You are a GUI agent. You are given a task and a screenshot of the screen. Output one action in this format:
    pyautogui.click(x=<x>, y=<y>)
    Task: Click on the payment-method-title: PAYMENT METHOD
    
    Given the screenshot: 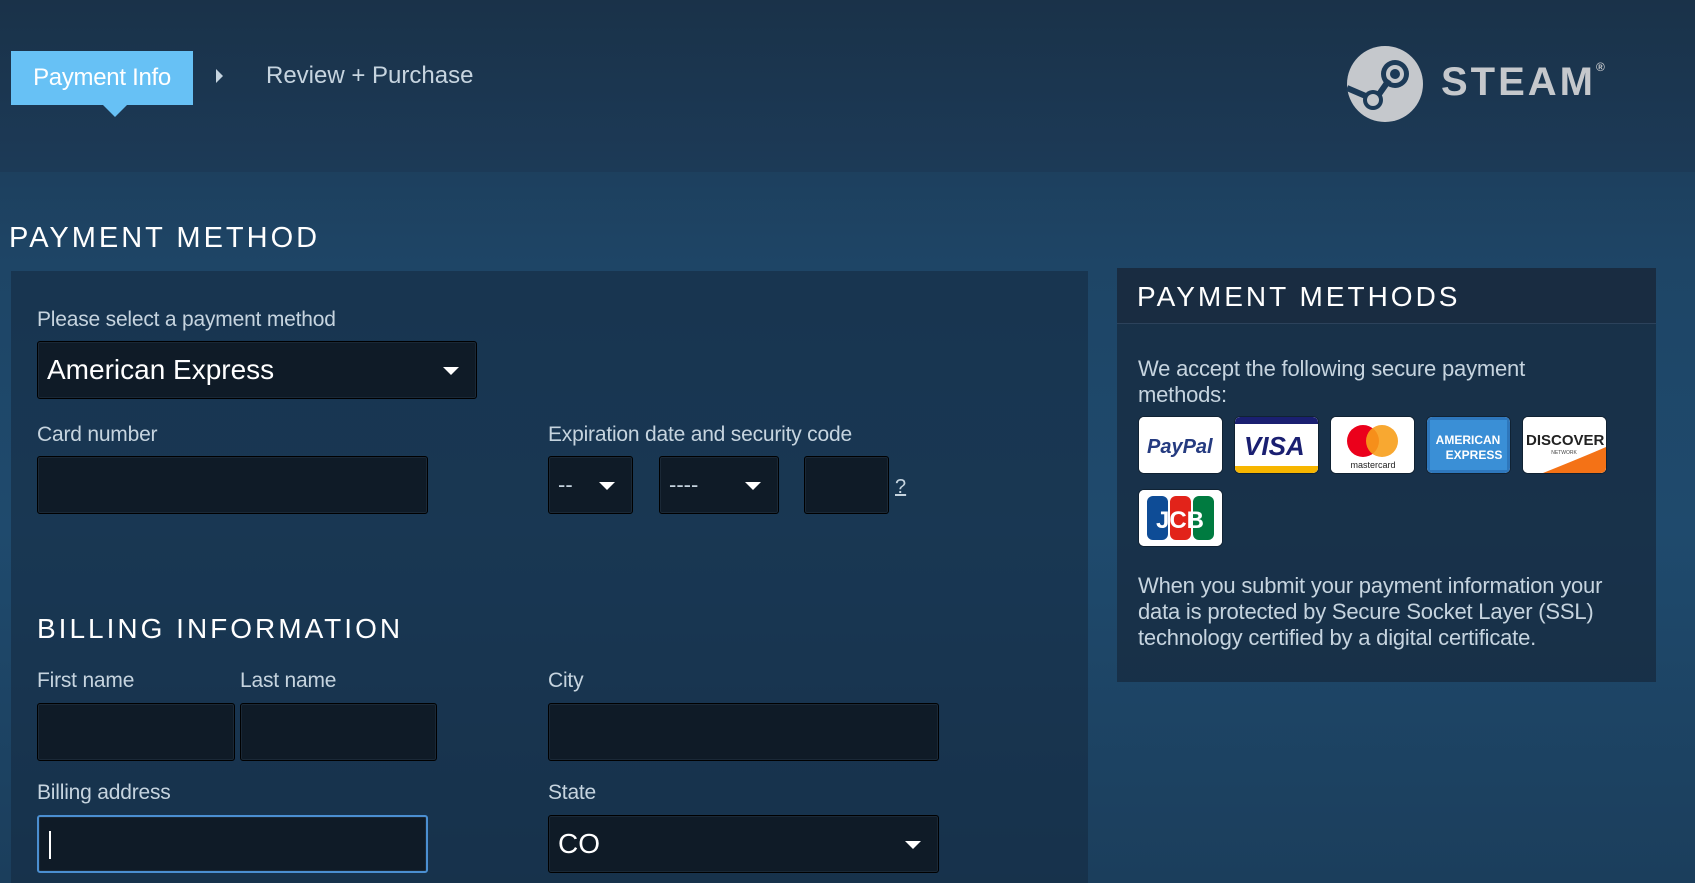 What is the action you would take?
    pyautogui.click(x=165, y=238)
    